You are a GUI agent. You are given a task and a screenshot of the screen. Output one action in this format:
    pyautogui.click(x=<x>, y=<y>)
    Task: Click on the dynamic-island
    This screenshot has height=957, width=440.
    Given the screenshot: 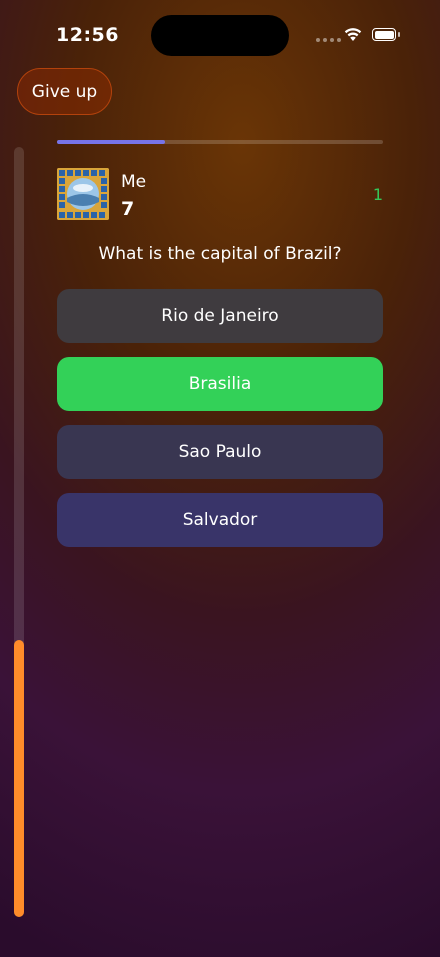 What is the action you would take?
    pyautogui.click(x=220, y=35)
    